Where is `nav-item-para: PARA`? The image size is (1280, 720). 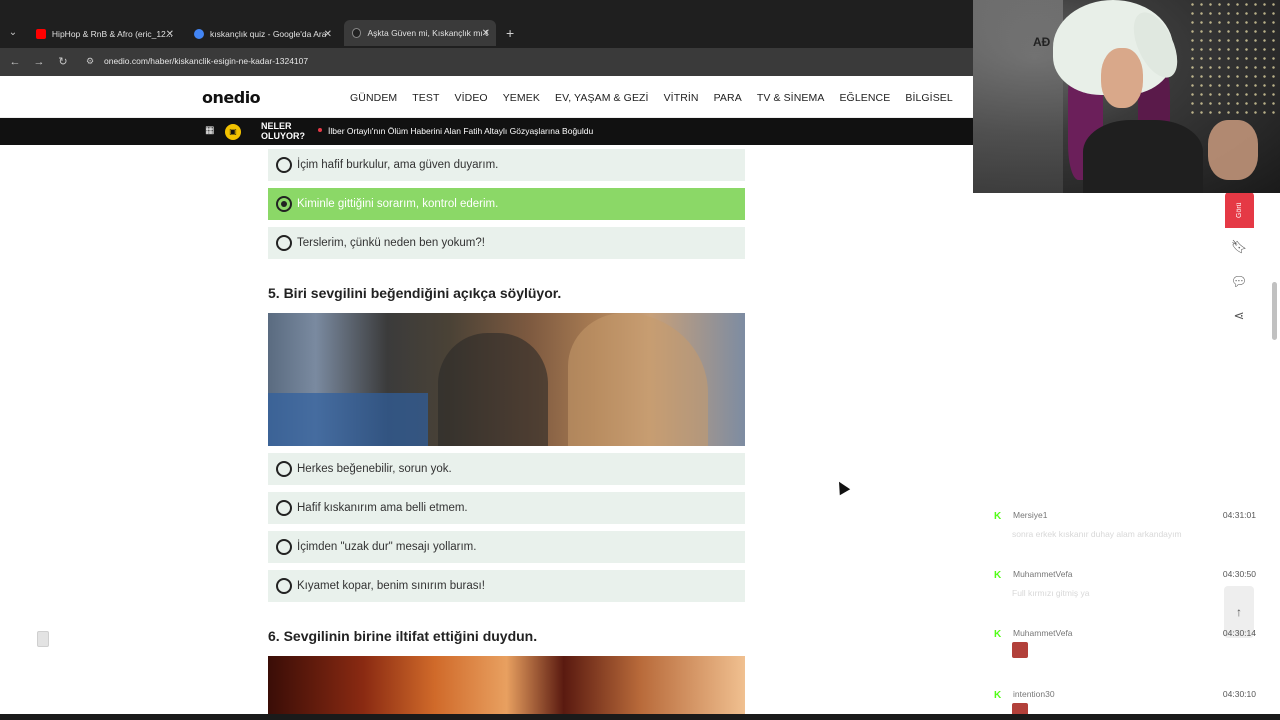
nav-item-para: PARA is located at coordinates (728, 98).